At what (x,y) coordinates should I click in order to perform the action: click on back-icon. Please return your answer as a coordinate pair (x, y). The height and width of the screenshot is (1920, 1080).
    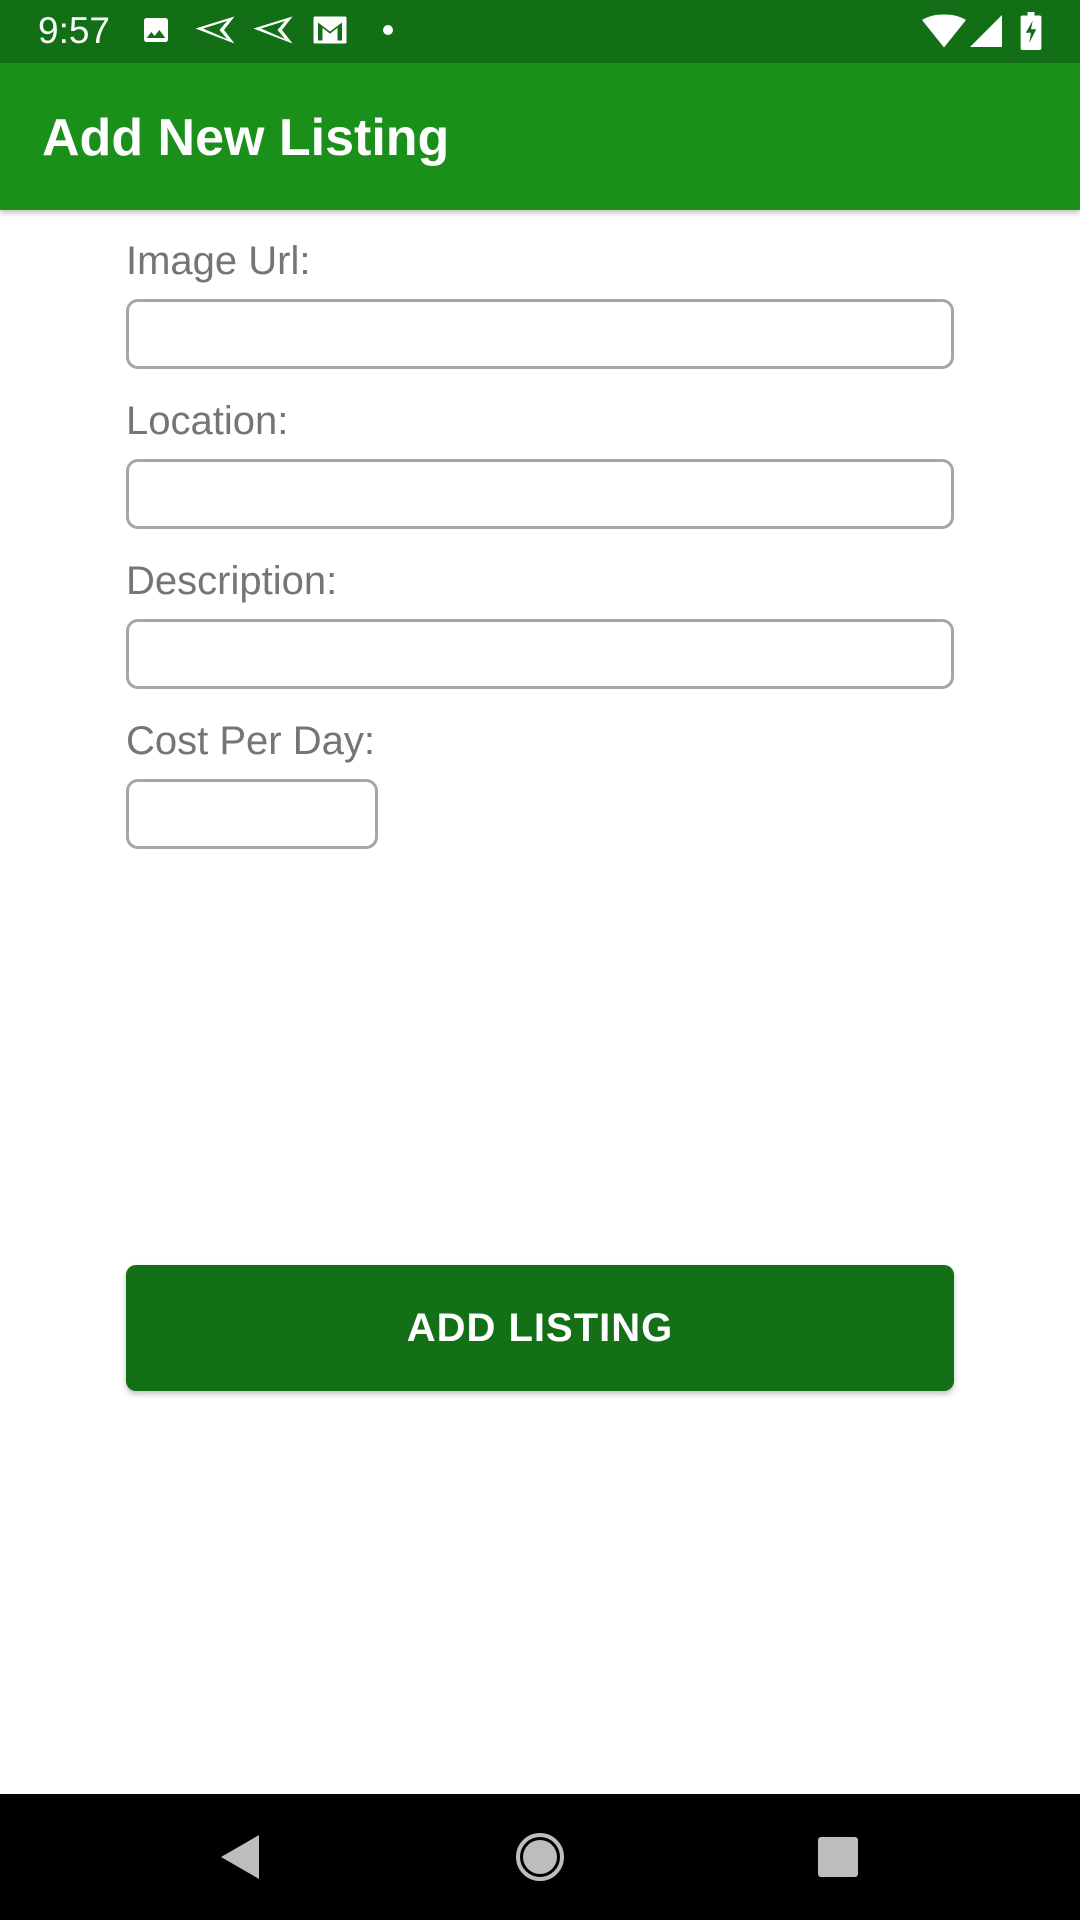
    Looking at the image, I should click on (240, 1857).